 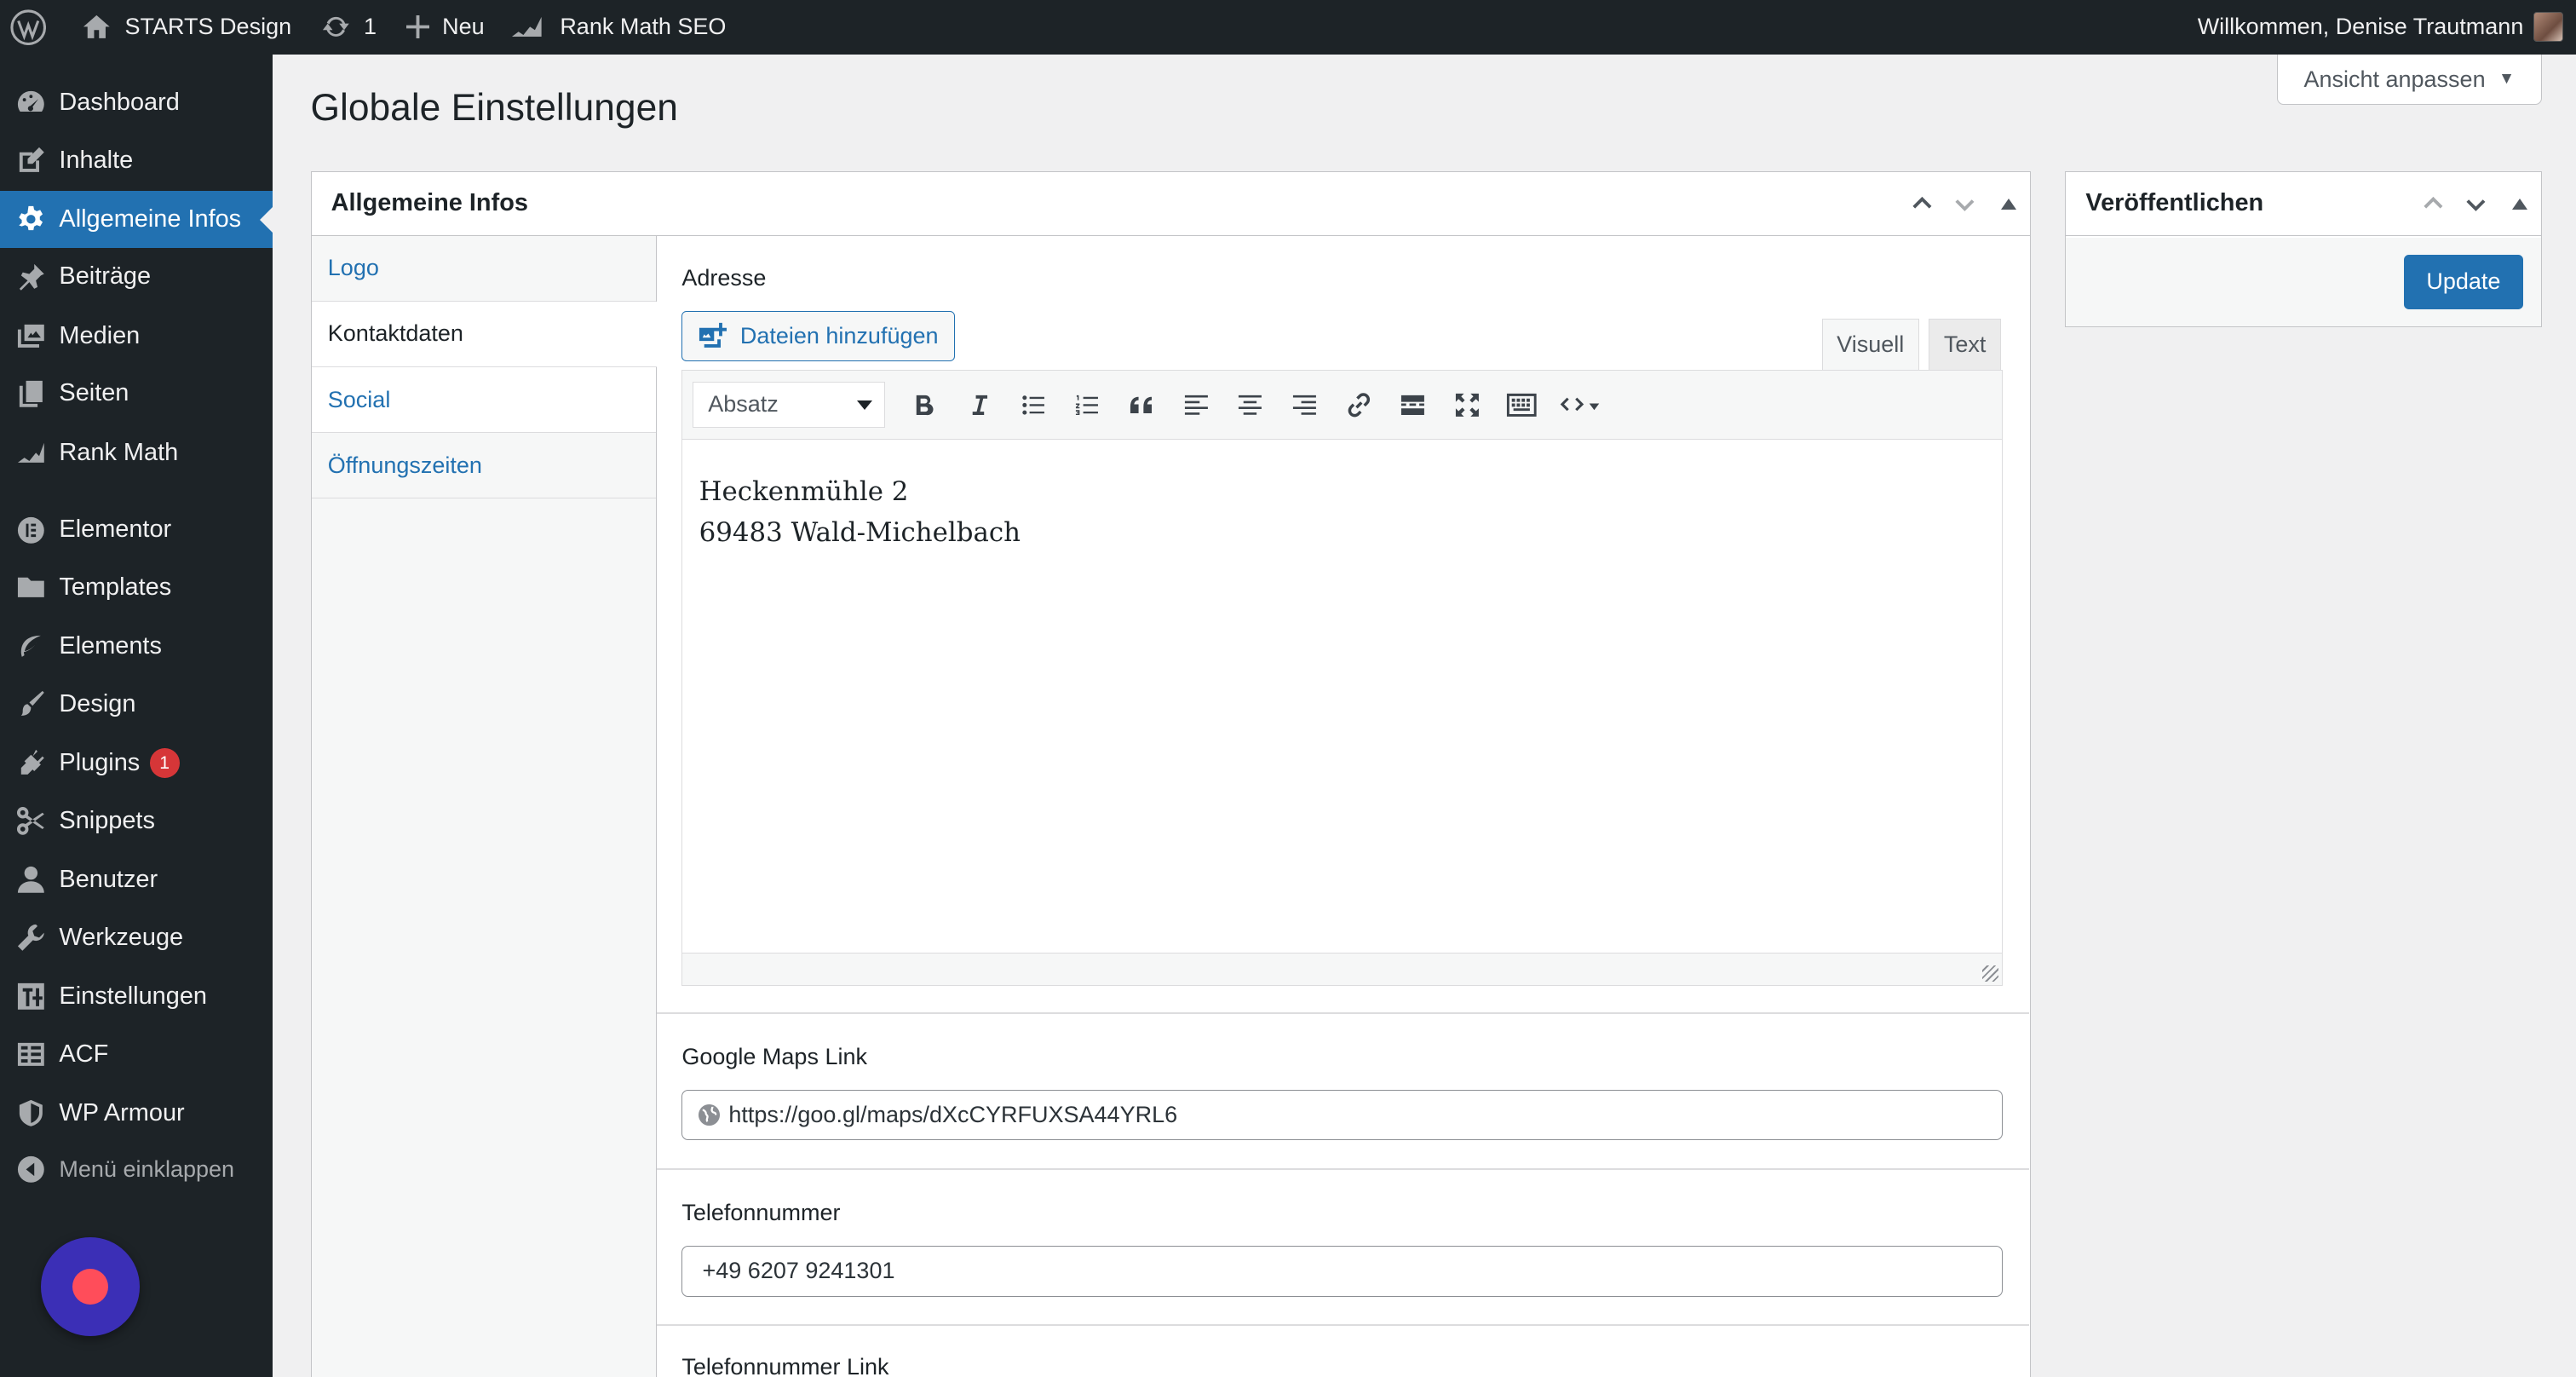 What do you see at coordinates (1990, 973) in the screenshot?
I see `resize-handle-icon` at bounding box center [1990, 973].